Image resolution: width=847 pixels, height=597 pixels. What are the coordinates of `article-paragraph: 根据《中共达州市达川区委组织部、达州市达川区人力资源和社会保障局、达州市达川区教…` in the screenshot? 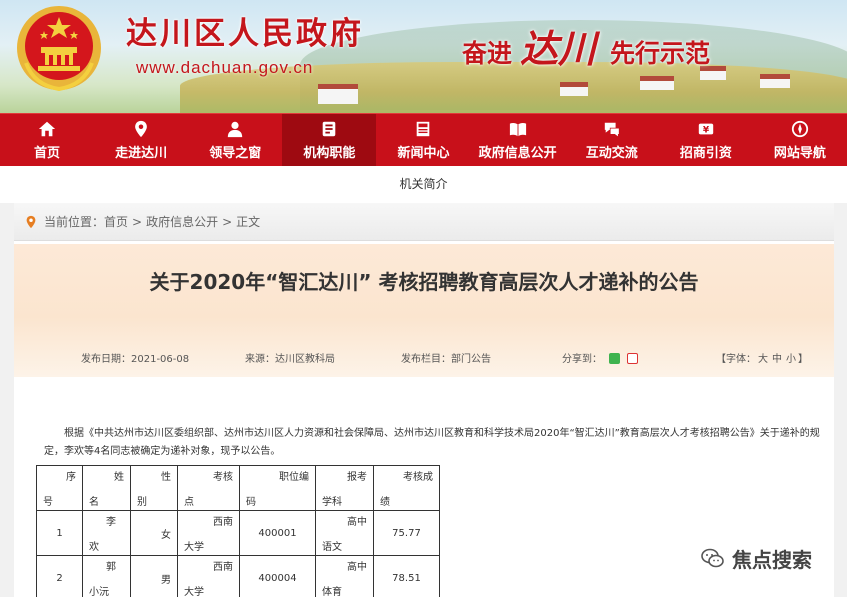 It's located at (432, 442).